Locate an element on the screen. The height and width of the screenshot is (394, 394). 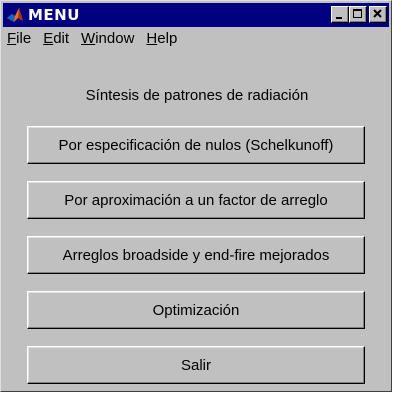
minimize-icon is located at coordinates (339, 18).